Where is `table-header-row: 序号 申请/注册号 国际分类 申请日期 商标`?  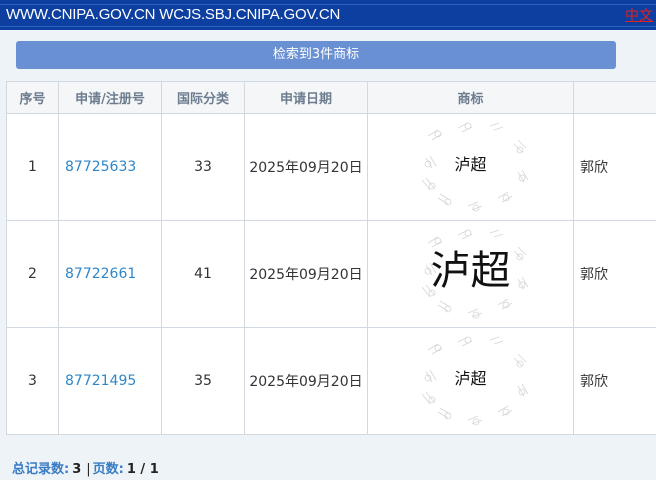 table-header-row: 序号 申请/注册号 国际分类 申请日期 商标 is located at coordinates (331, 97).